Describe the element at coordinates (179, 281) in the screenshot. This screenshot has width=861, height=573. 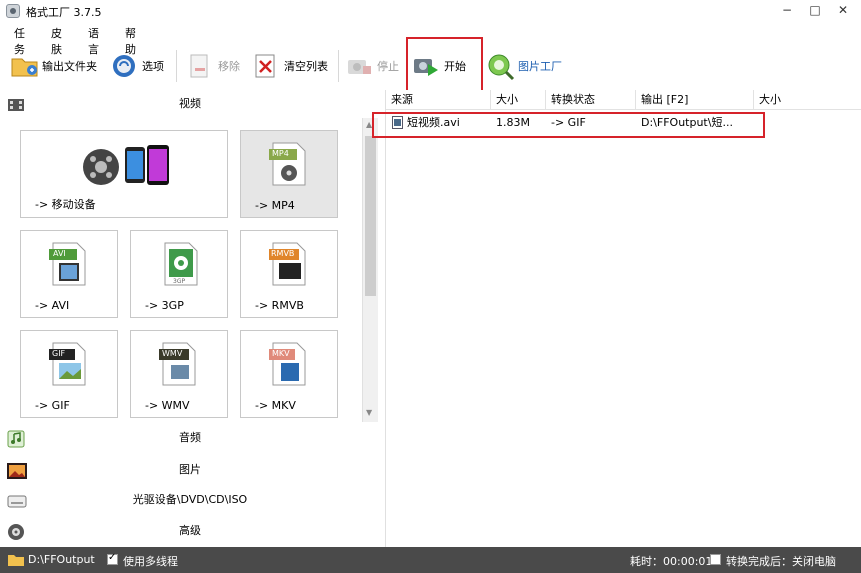
I see `3gp-badge: 3GP` at that location.